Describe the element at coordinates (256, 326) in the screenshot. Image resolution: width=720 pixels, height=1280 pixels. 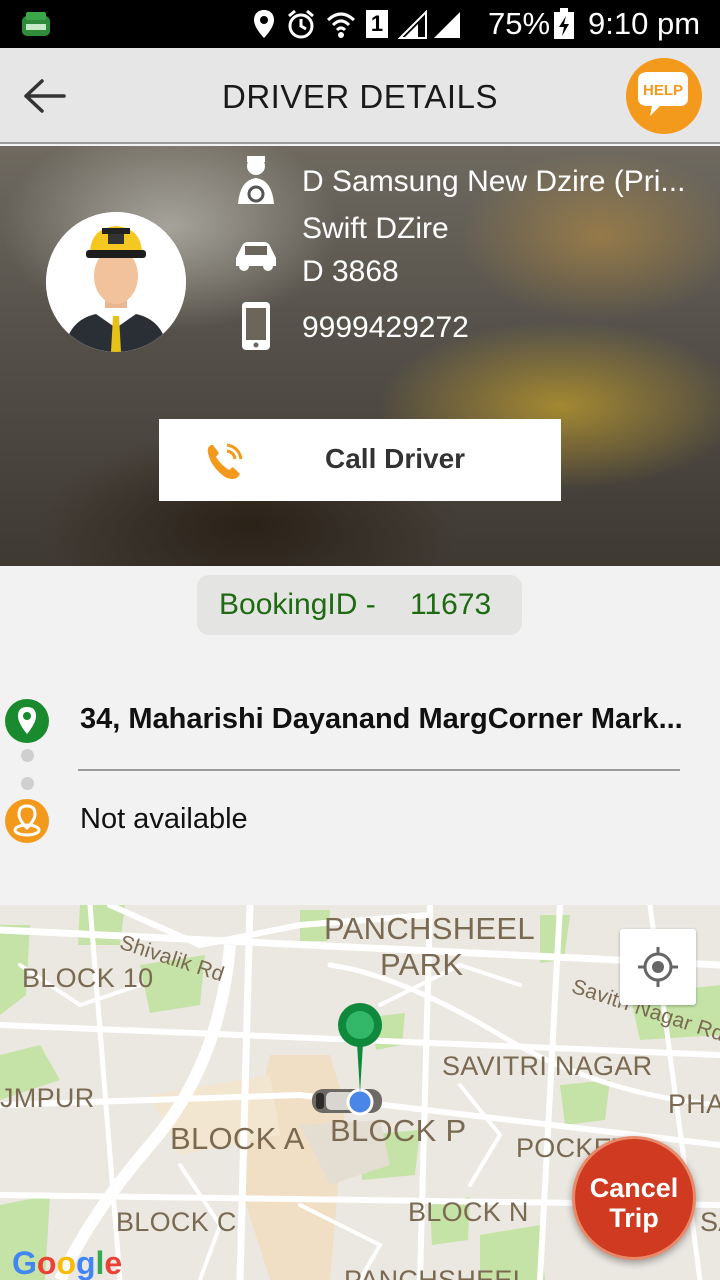
I see `mobile-phone-icon` at that location.